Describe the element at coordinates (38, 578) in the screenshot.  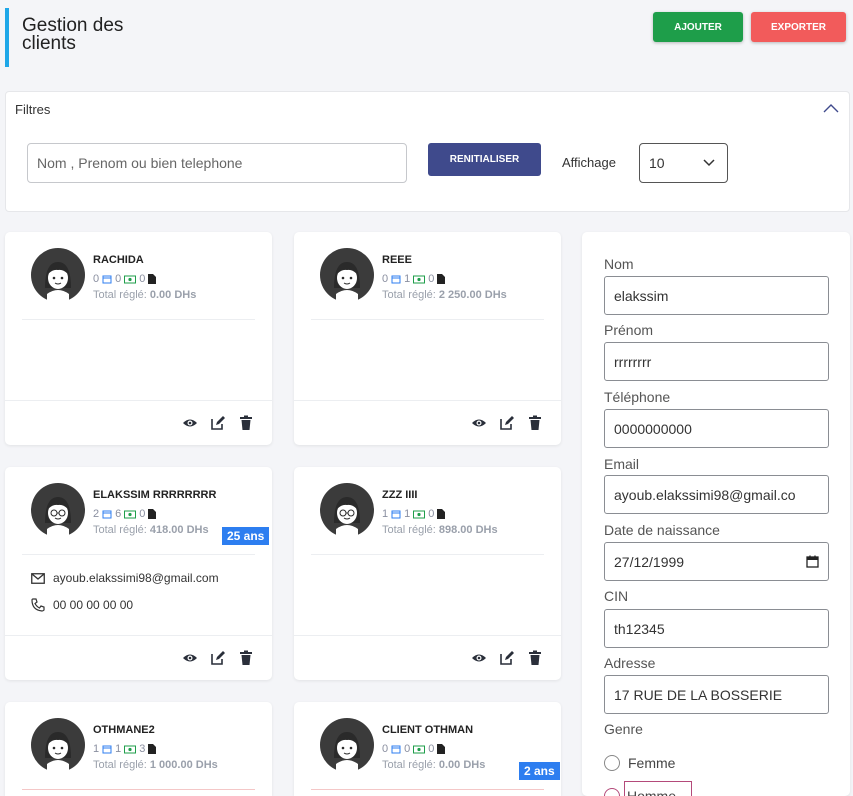
I see `email-icon` at that location.